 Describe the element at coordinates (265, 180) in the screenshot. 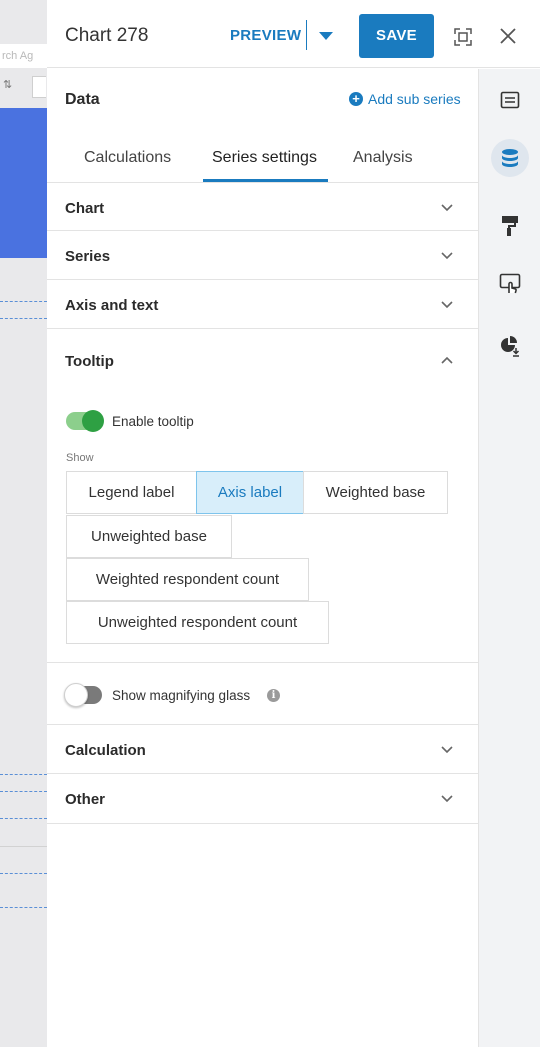

I see `active-tab-indicator` at that location.